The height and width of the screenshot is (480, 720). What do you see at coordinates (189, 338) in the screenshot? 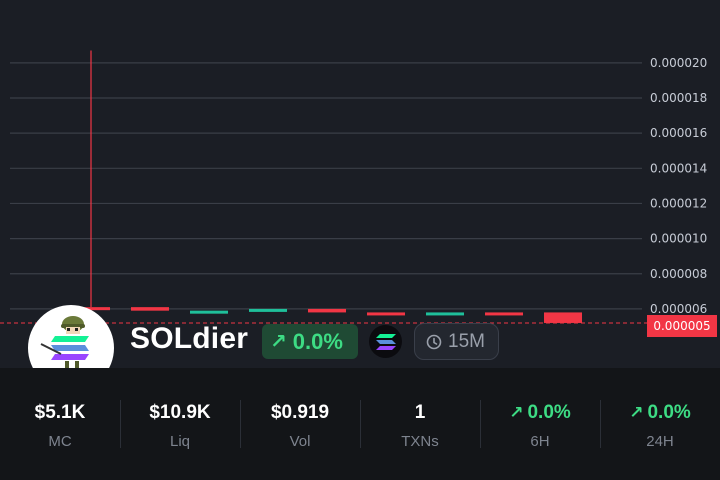
I see `token-name: SOLdier` at bounding box center [189, 338].